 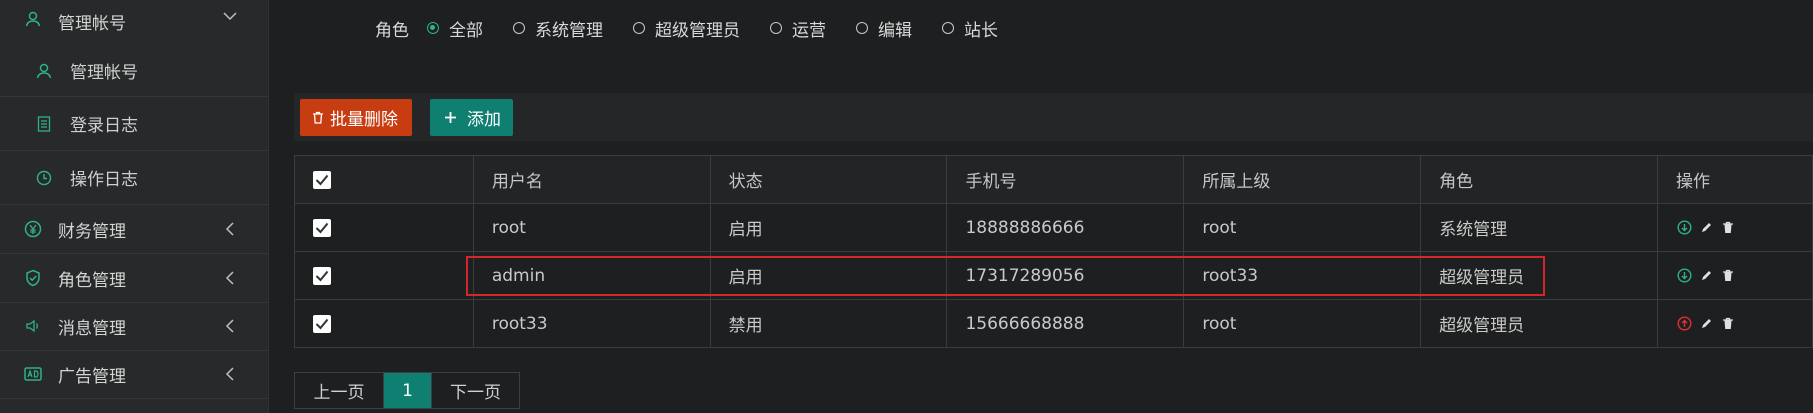 I want to click on prev-page-button: 上一页, so click(x=339, y=390).